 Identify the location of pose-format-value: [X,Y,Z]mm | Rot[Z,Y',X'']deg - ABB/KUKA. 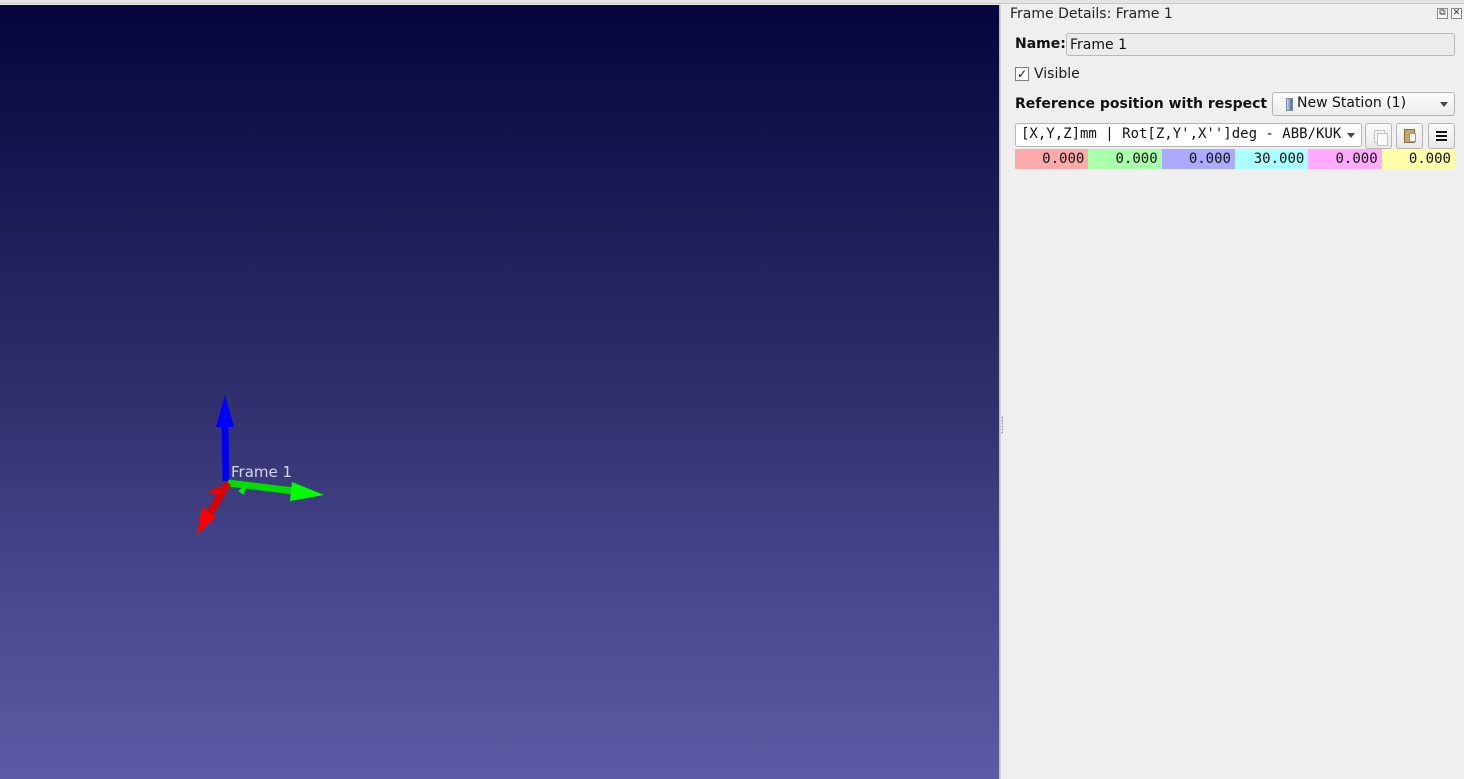
(1181, 134).